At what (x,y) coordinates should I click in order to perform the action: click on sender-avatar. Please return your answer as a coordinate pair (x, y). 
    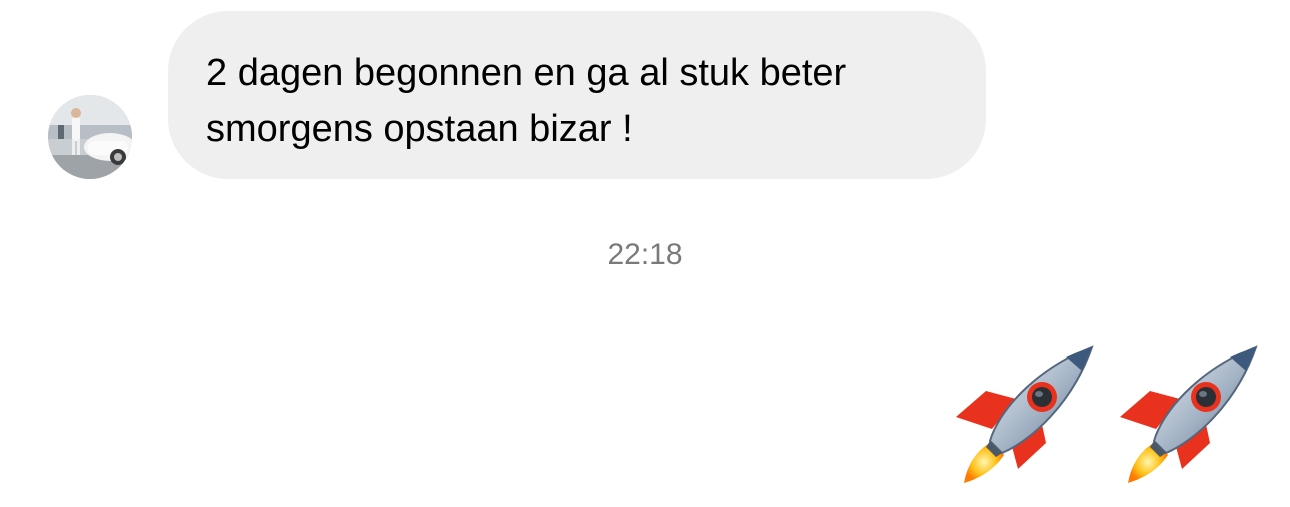
    Looking at the image, I should click on (90, 137).